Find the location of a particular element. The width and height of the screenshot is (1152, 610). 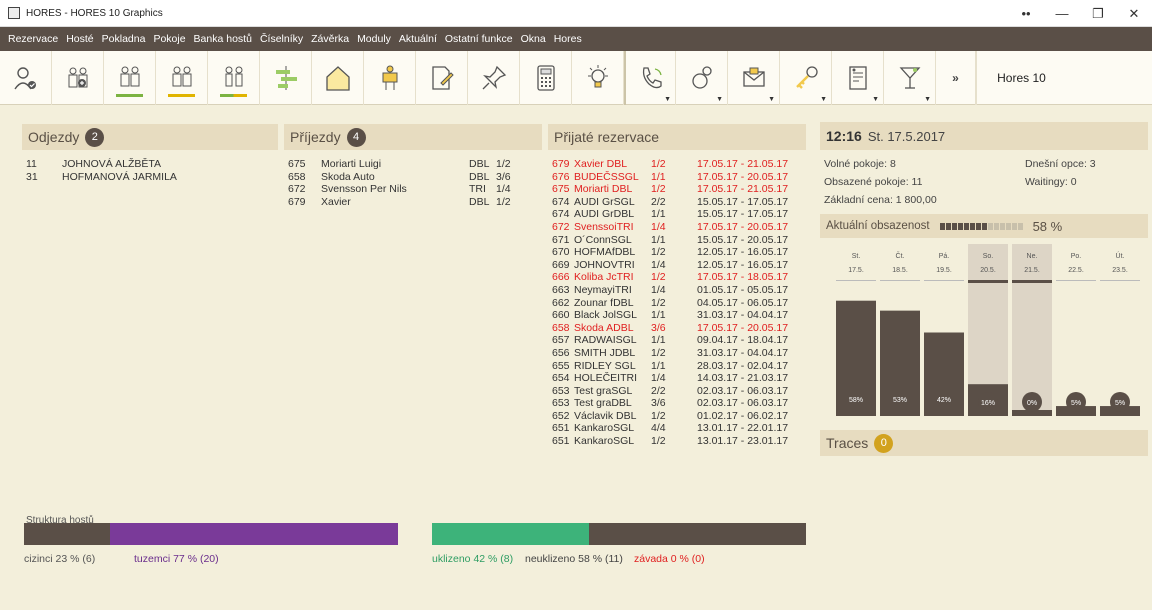

table-row: 662 Zounar fDBL 1/2 04.05.17 - 06.05.17 is located at coordinates (670, 303).